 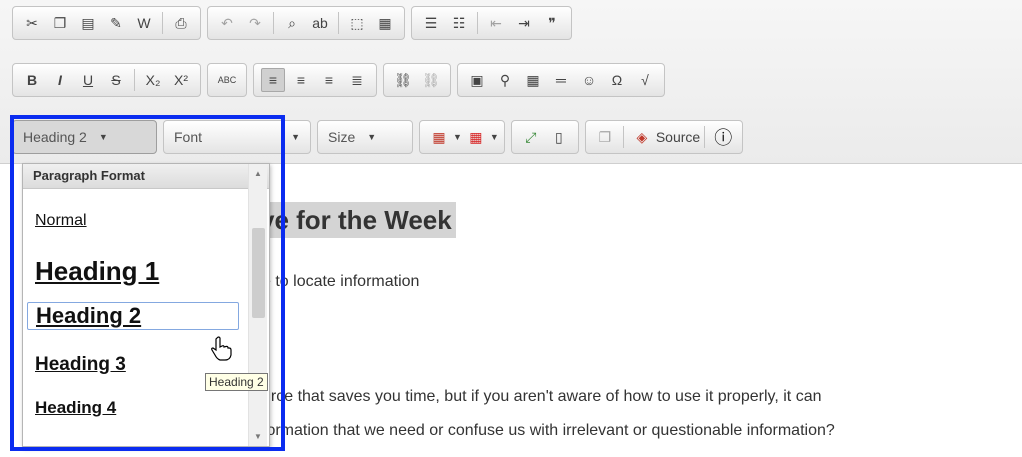 What do you see at coordinates (431, 23) in the screenshot?
I see `numbered-list-icon: ☰` at bounding box center [431, 23].